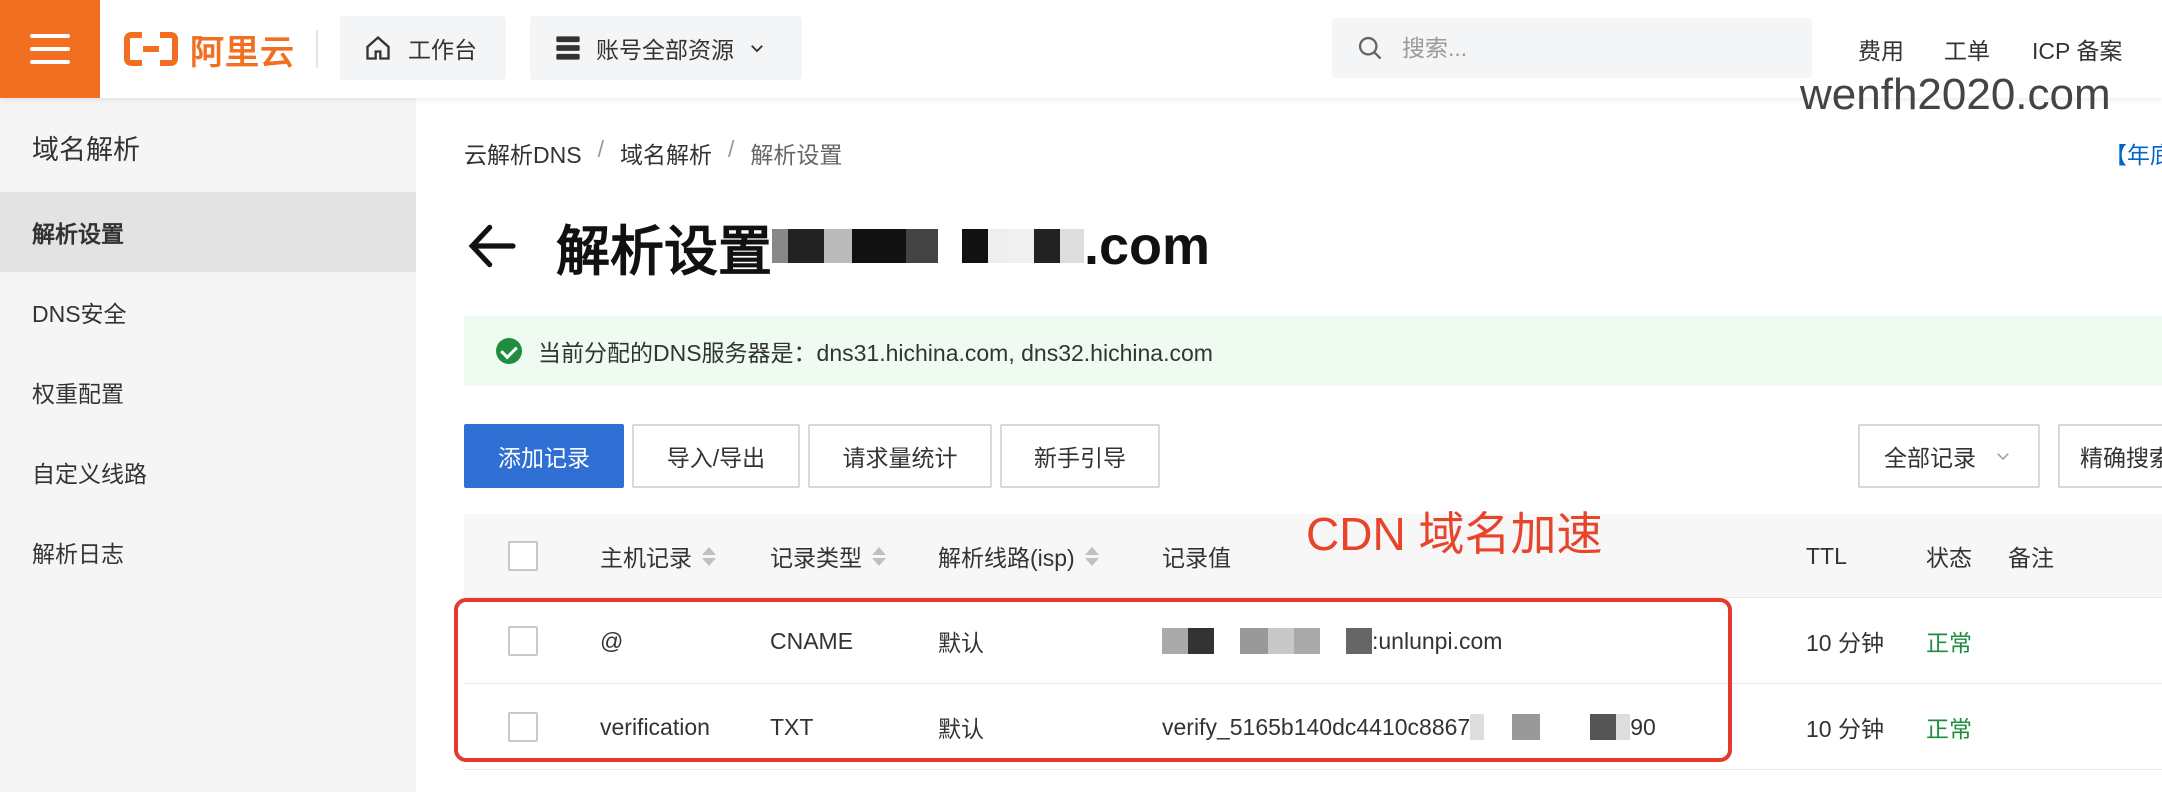  Describe the element at coordinates (664, 251) in the screenshot. I see `page-title: 解析设置` at that location.